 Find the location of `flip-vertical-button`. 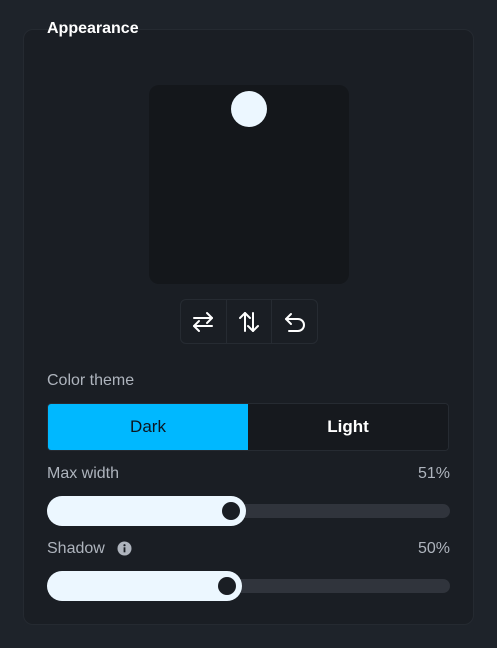

flip-vertical-button is located at coordinates (250, 321).